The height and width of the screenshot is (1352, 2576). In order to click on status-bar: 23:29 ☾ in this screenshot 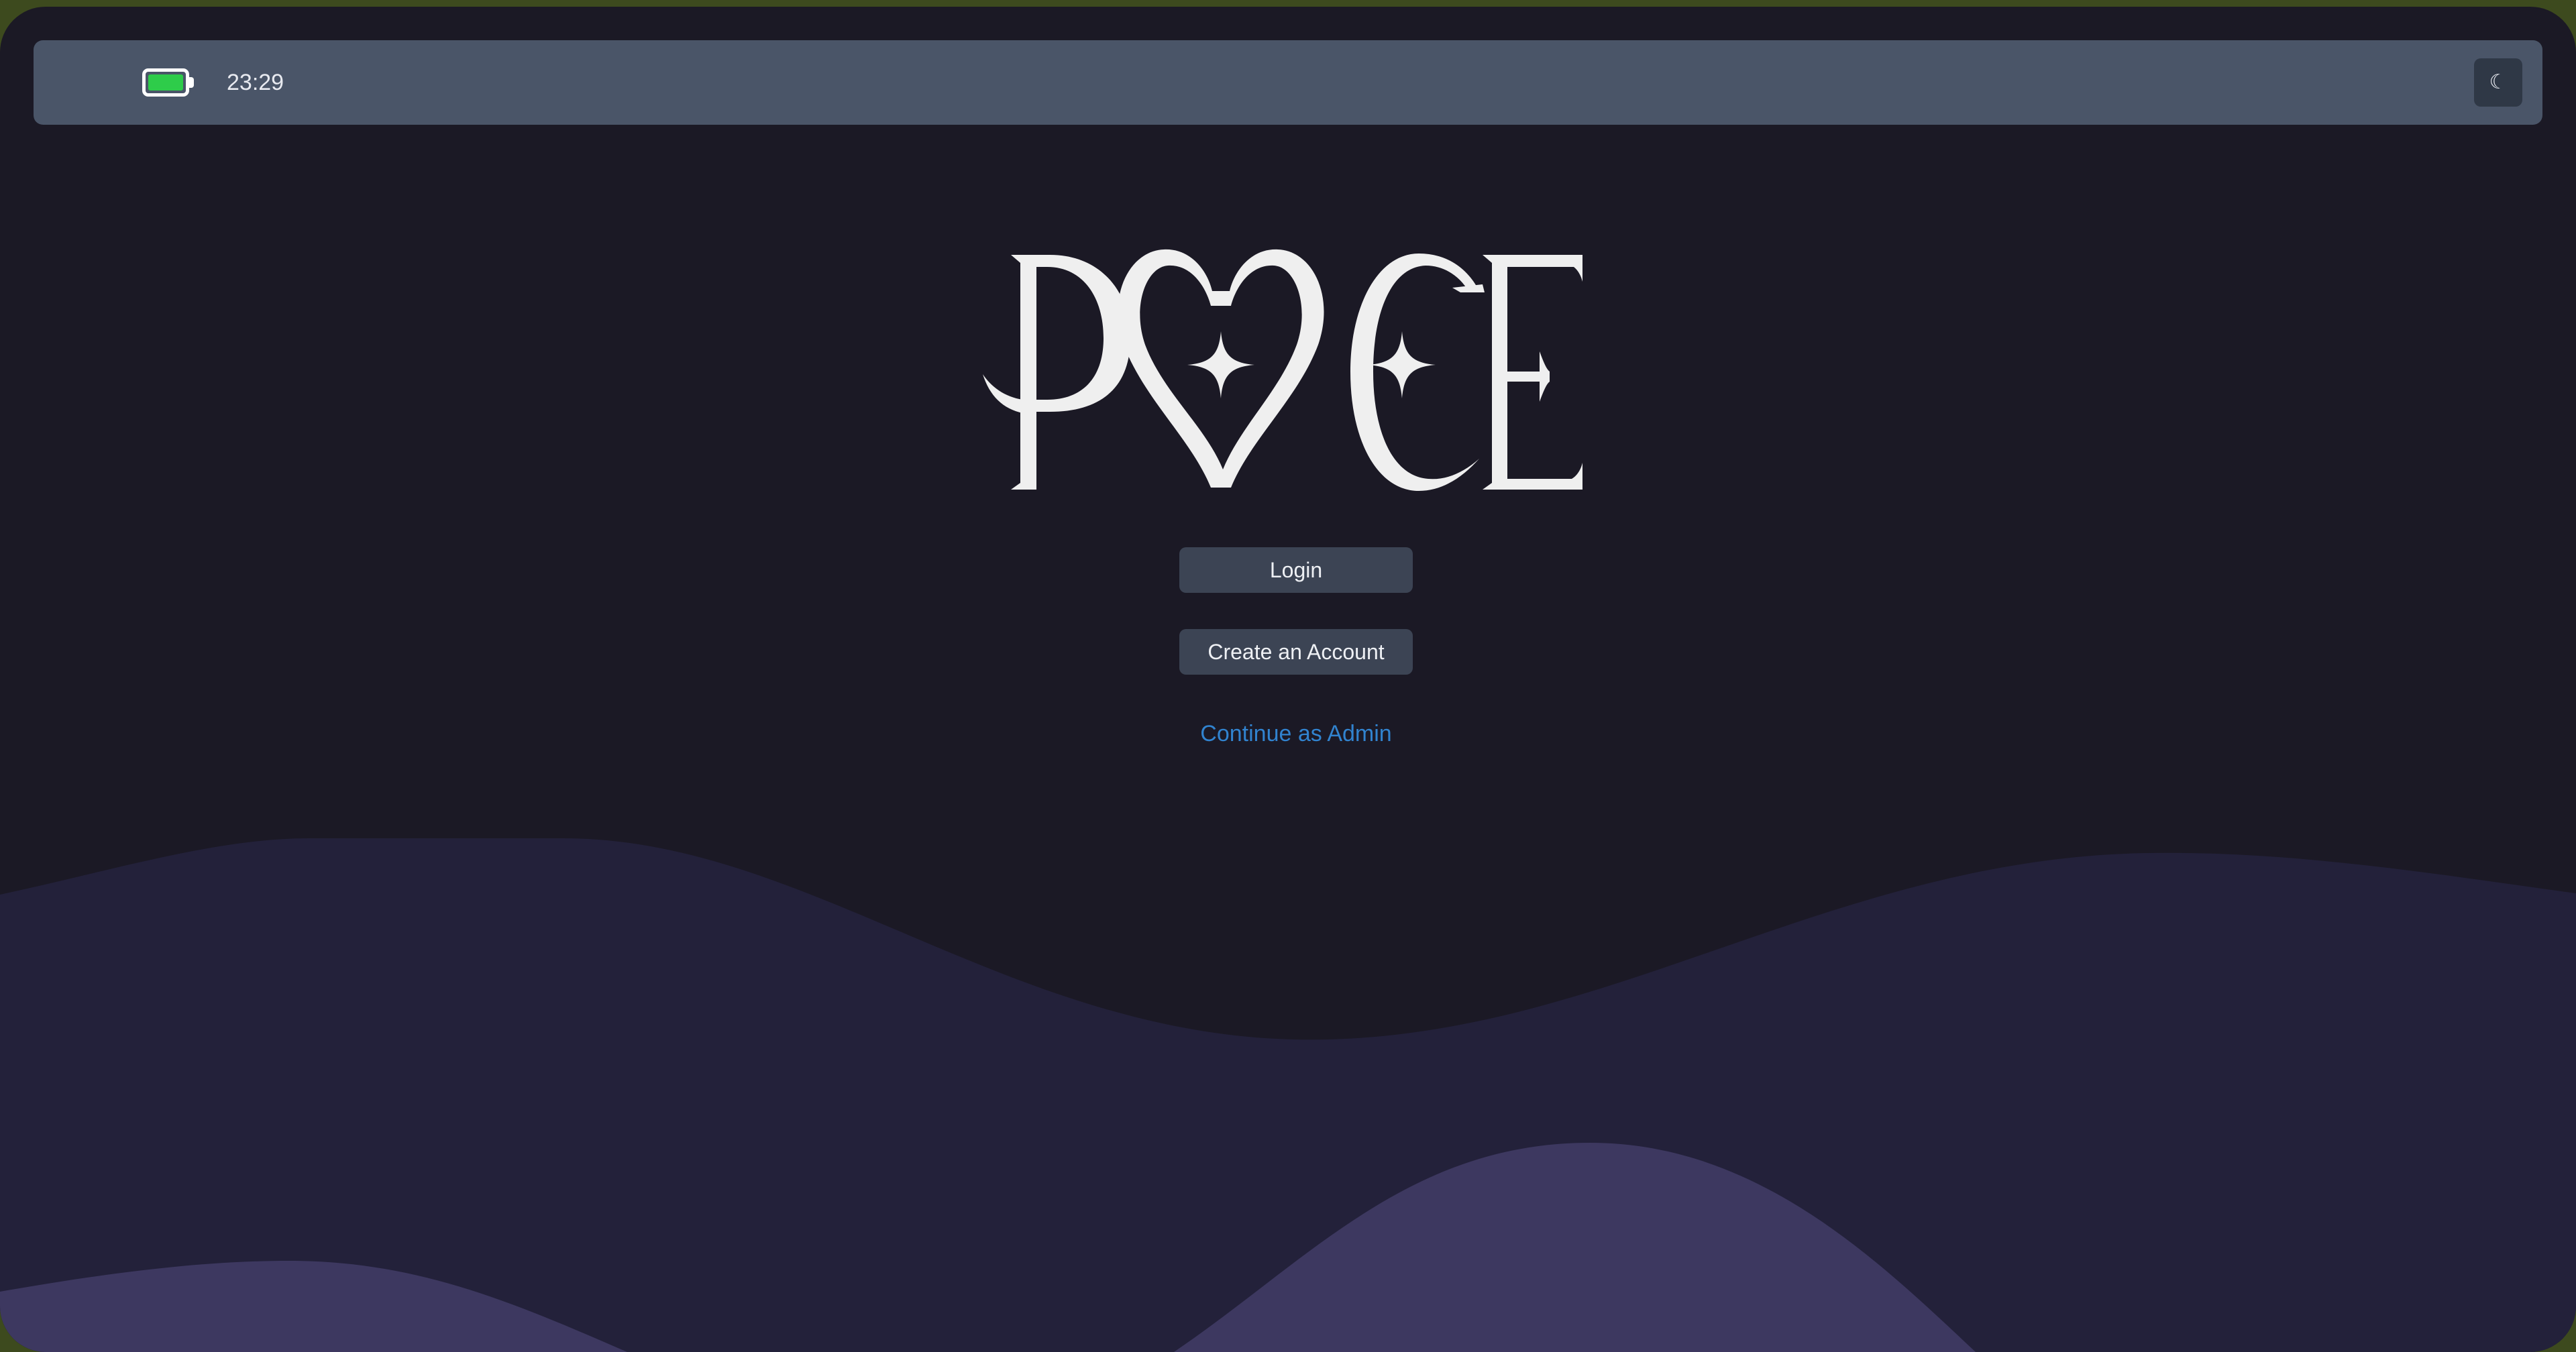, I will do `click(1288, 82)`.